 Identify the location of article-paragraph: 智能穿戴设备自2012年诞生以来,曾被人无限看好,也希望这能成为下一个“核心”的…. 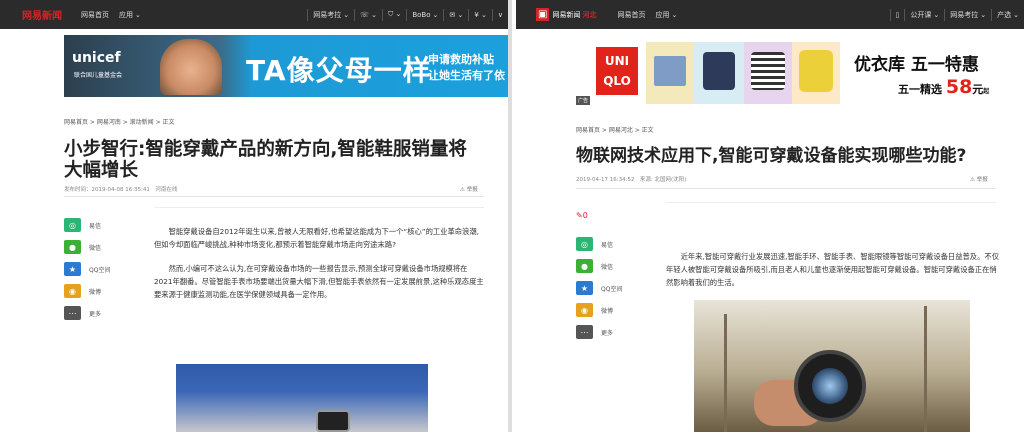
(316, 238).